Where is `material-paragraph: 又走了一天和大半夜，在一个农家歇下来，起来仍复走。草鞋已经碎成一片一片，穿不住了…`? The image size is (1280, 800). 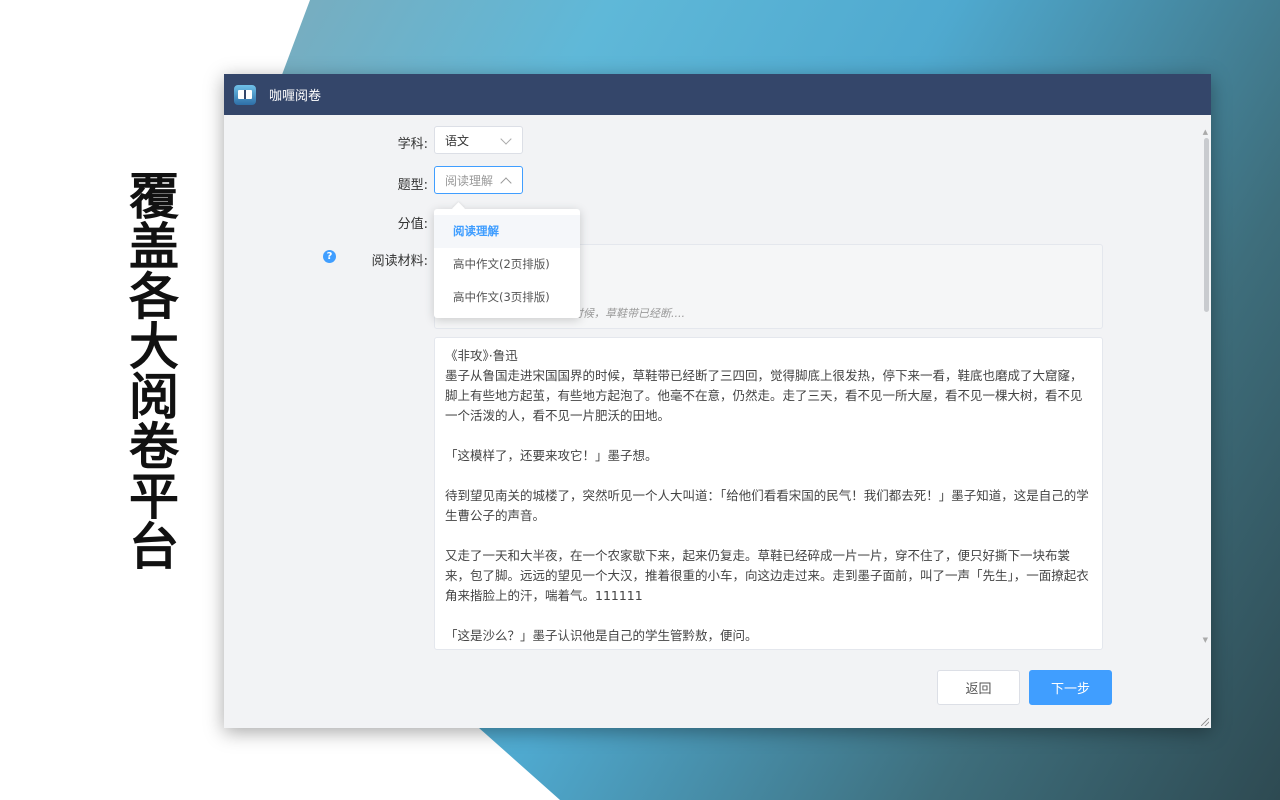
material-paragraph: 又走了一天和大半夜，在一个农家歇下来，起来仍复走。草鞋已经碎成一片一片，穿不住了… is located at coordinates (767, 575).